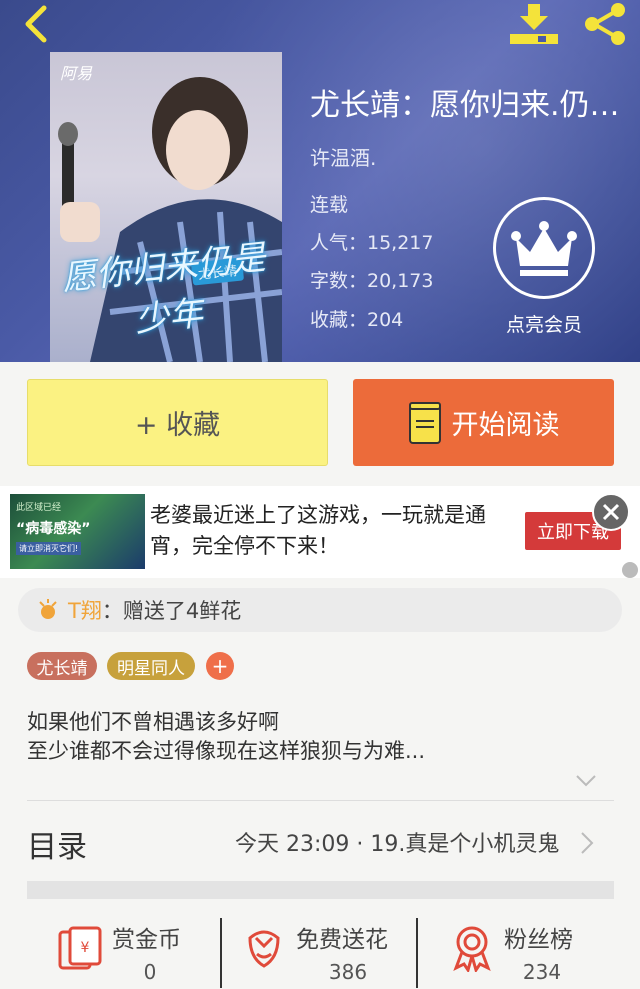 The width and height of the screenshot is (640, 989). I want to click on fan-ranking-button: 粉丝榜 234, so click(523, 953).